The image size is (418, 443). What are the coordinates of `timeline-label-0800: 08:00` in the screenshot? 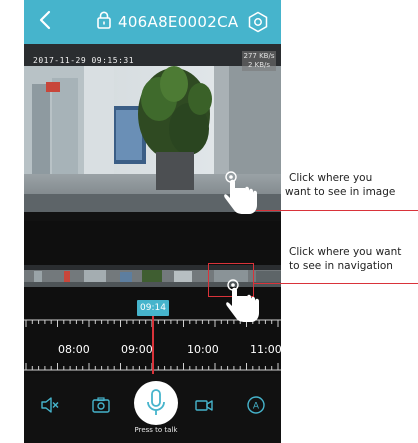 It's located at (74, 349).